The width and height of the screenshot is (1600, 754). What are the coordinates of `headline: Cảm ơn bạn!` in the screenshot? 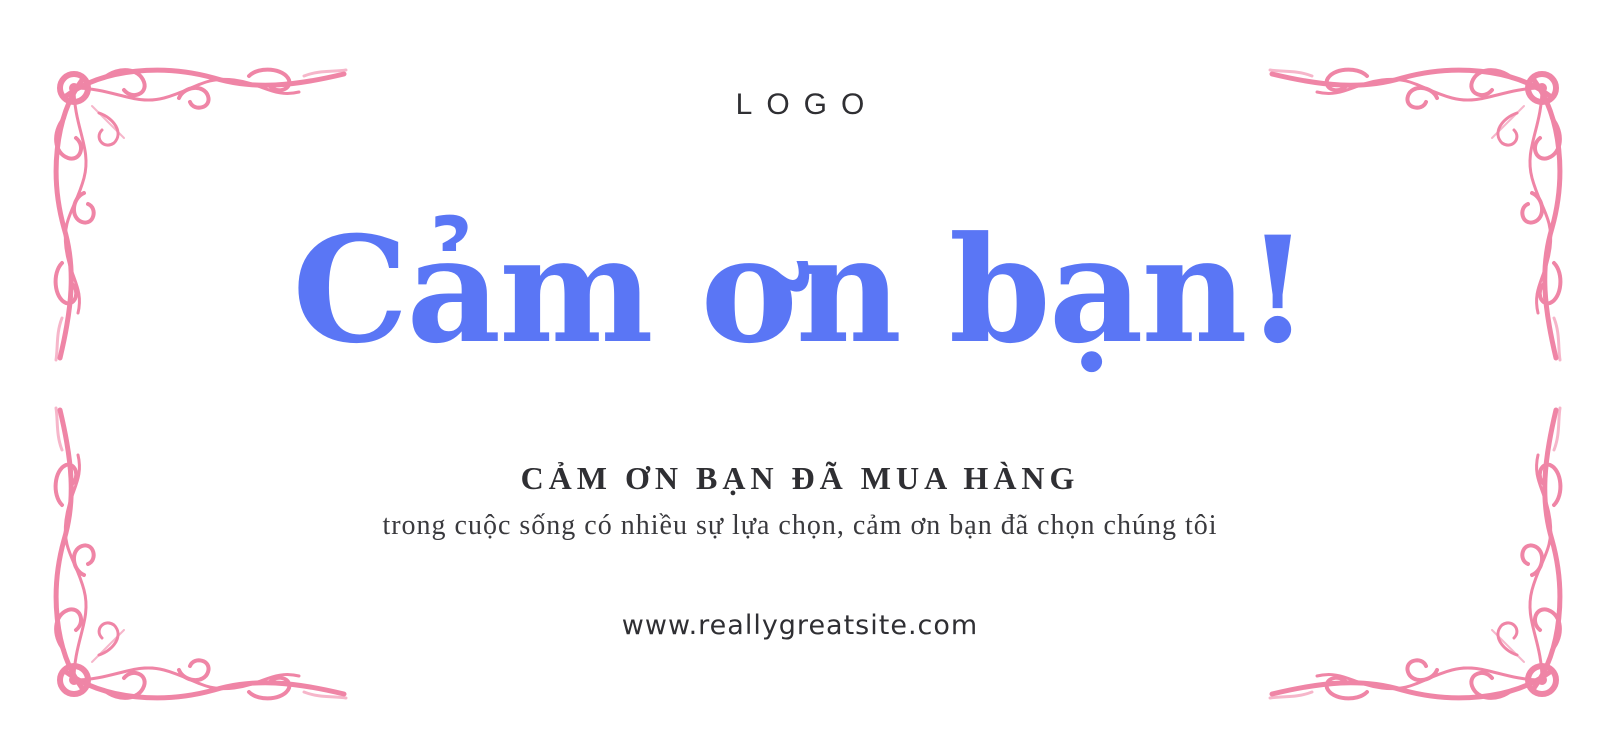 It's located at (800, 290).